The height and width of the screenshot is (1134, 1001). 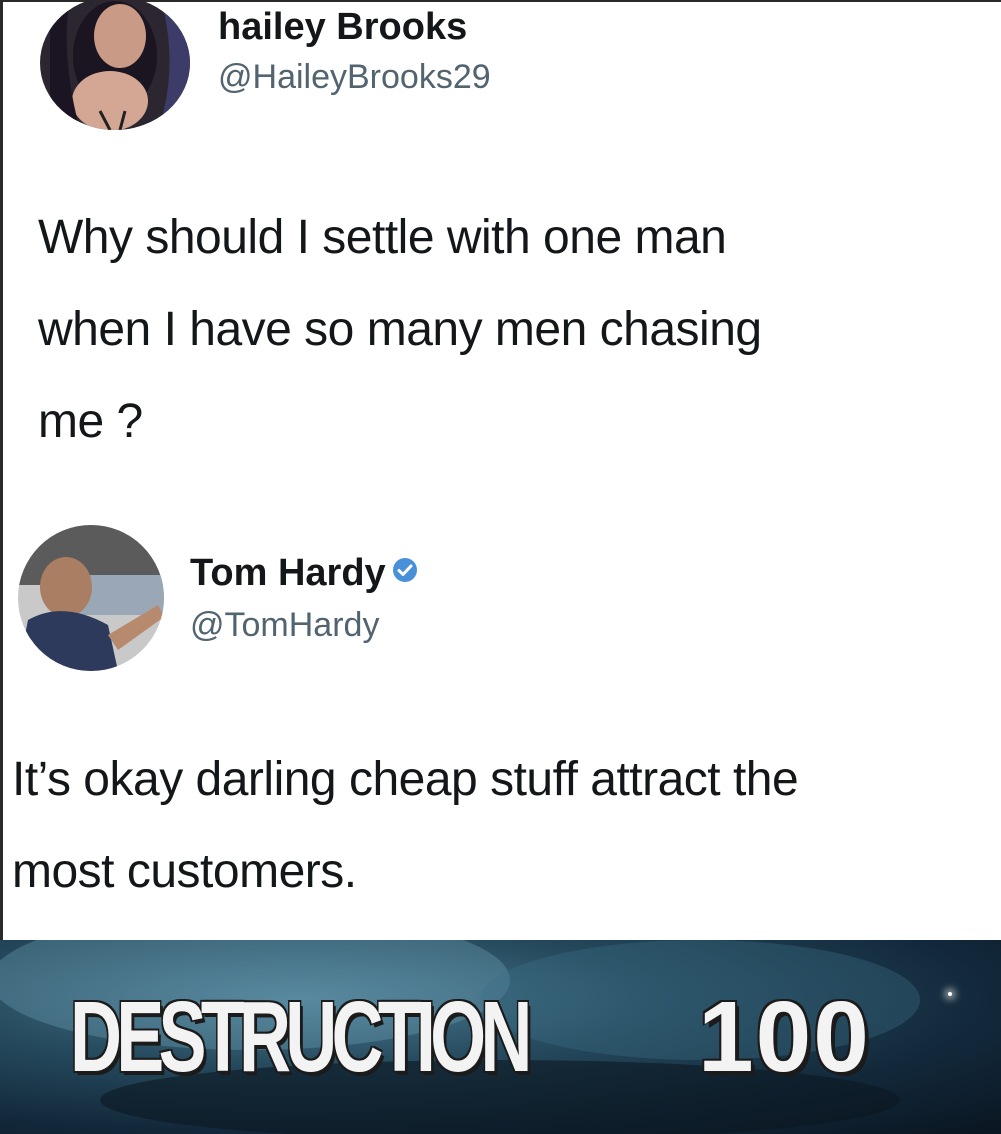 What do you see at coordinates (342, 27) in the screenshot?
I see `tweet-author-name: hailey Brooks` at bounding box center [342, 27].